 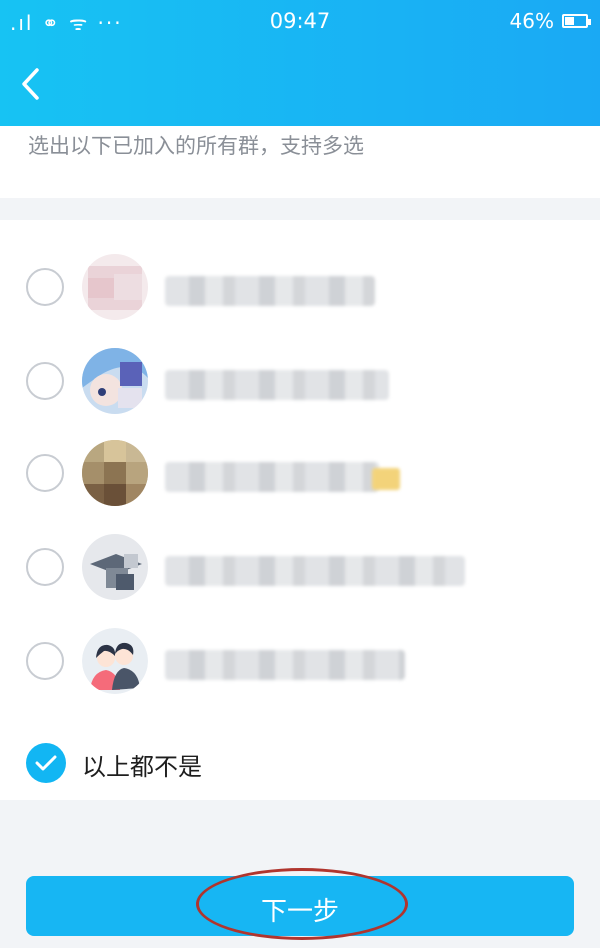 I want to click on battery-status: 46%, so click(x=550, y=21).